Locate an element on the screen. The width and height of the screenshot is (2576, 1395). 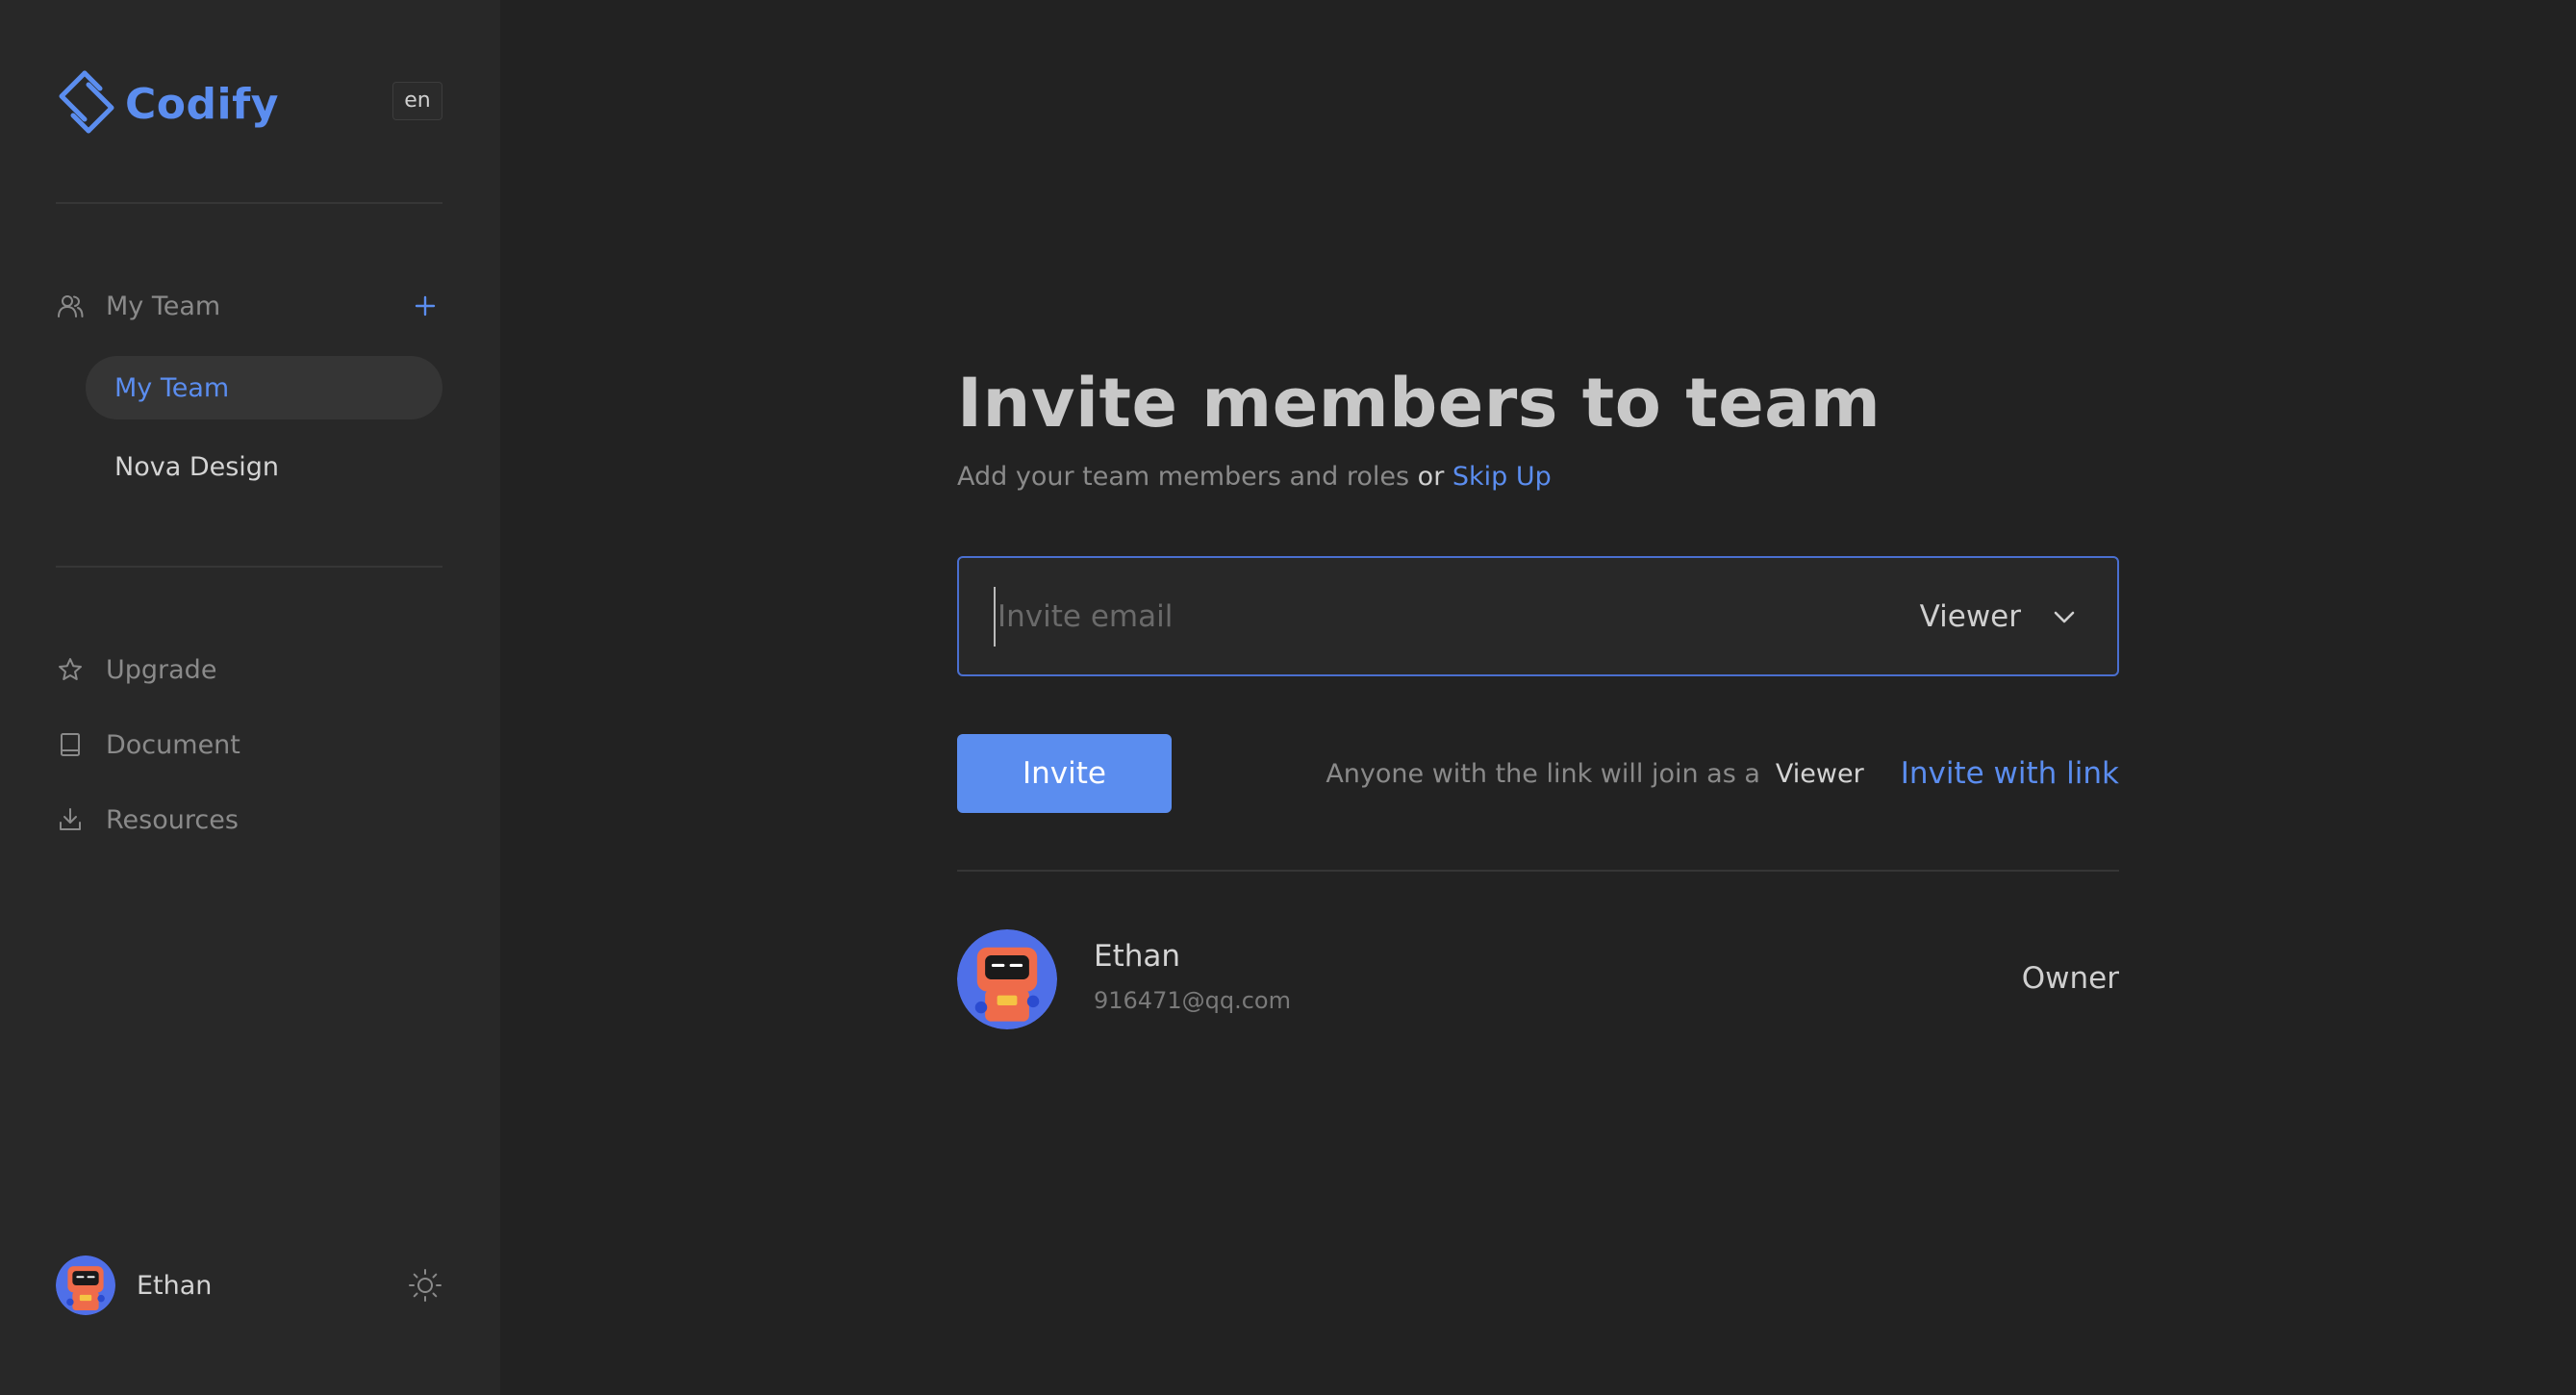
sidebar-item-nova-design: Nova Design is located at coordinates (264, 467).